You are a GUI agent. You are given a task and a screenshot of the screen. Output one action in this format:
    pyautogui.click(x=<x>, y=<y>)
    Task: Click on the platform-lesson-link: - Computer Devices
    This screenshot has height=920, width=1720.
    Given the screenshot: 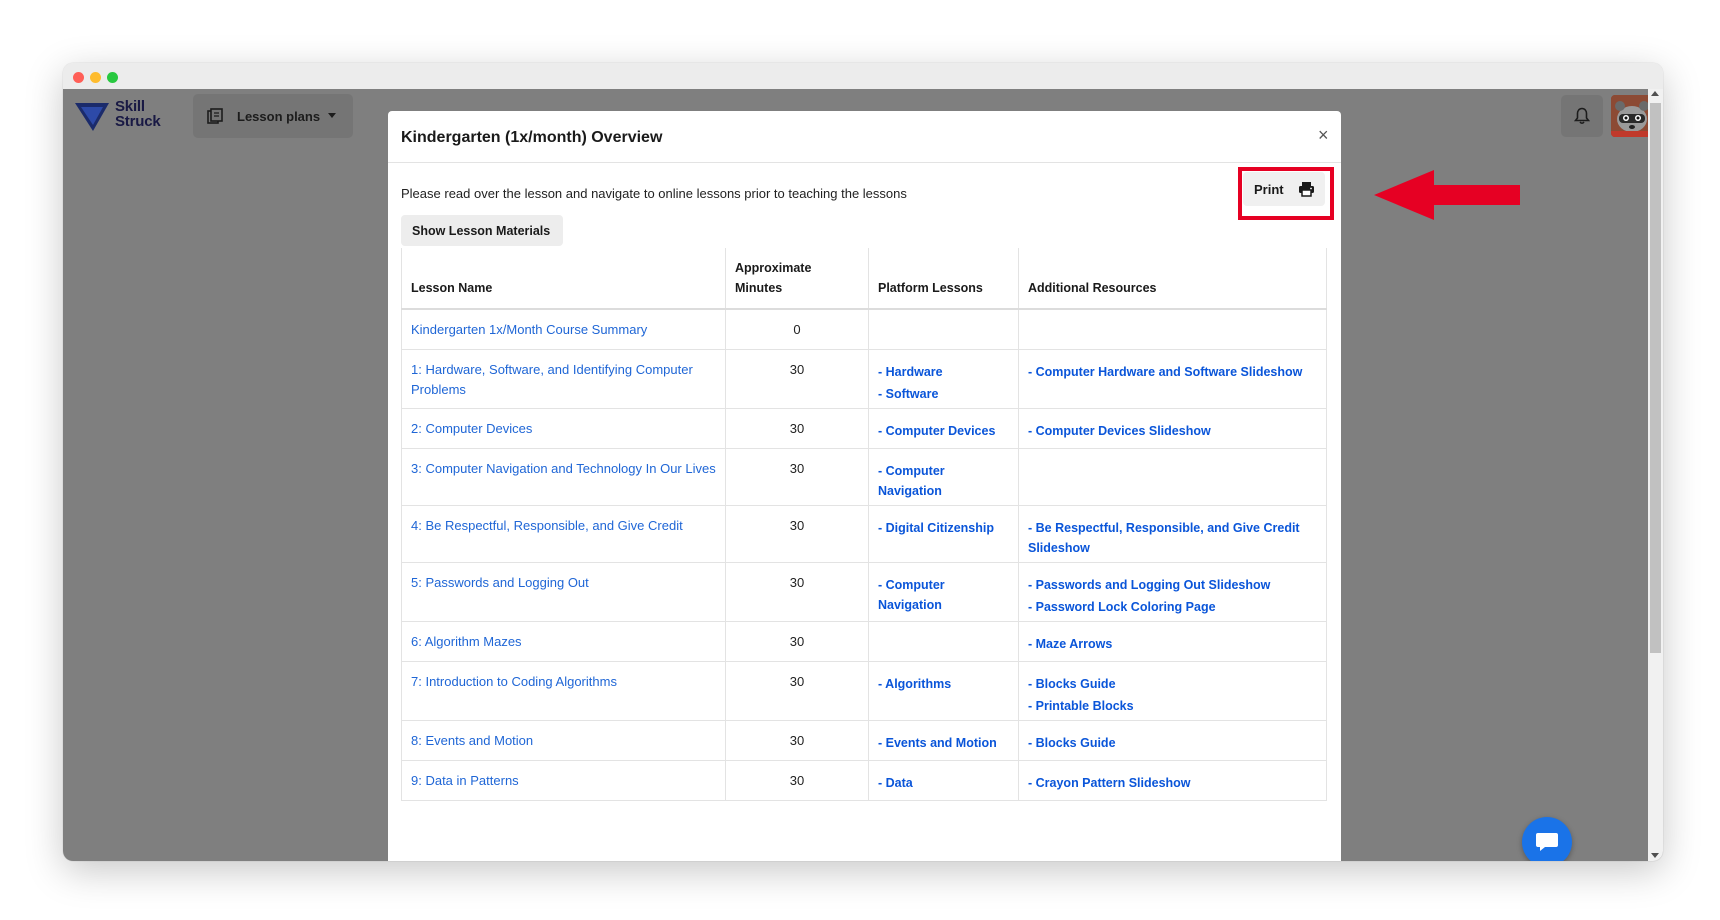 What is the action you would take?
    pyautogui.click(x=943, y=431)
    